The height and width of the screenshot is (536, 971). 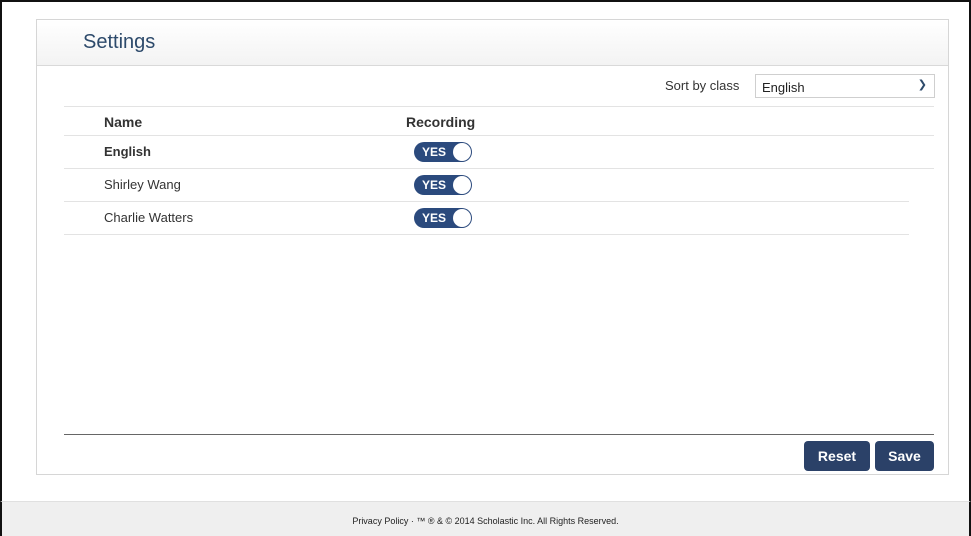 I want to click on table-row-name: Charlie Watters, so click(x=149, y=217).